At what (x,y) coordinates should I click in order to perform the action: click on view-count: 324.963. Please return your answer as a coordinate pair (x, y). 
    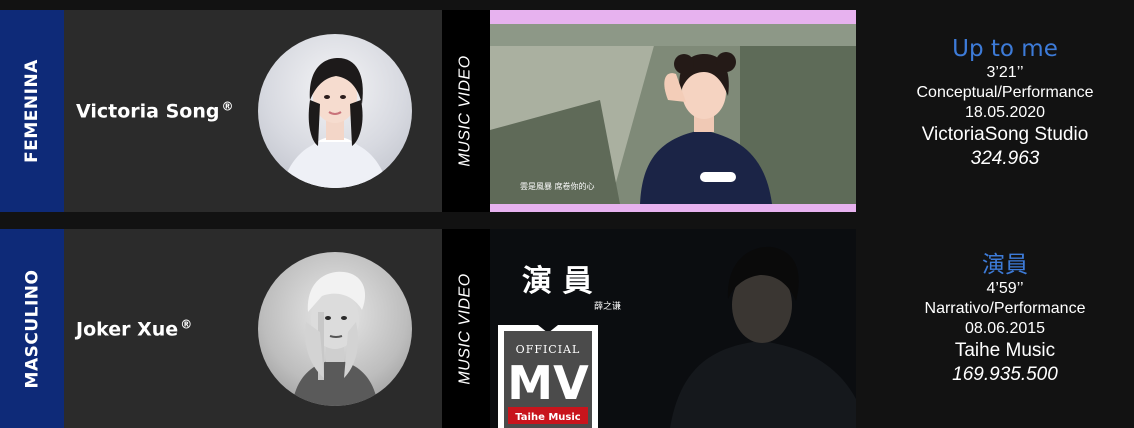
    Looking at the image, I should click on (1005, 158).